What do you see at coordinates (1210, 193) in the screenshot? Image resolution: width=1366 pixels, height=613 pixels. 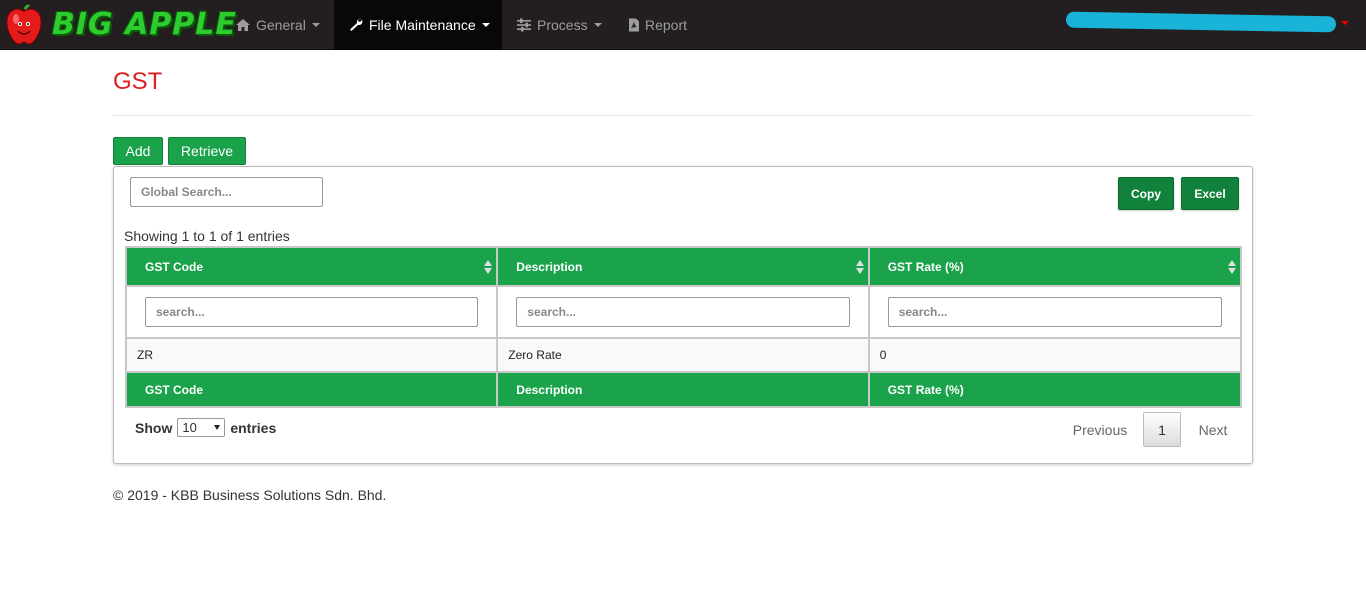 I see `excel-button: Excel` at bounding box center [1210, 193].